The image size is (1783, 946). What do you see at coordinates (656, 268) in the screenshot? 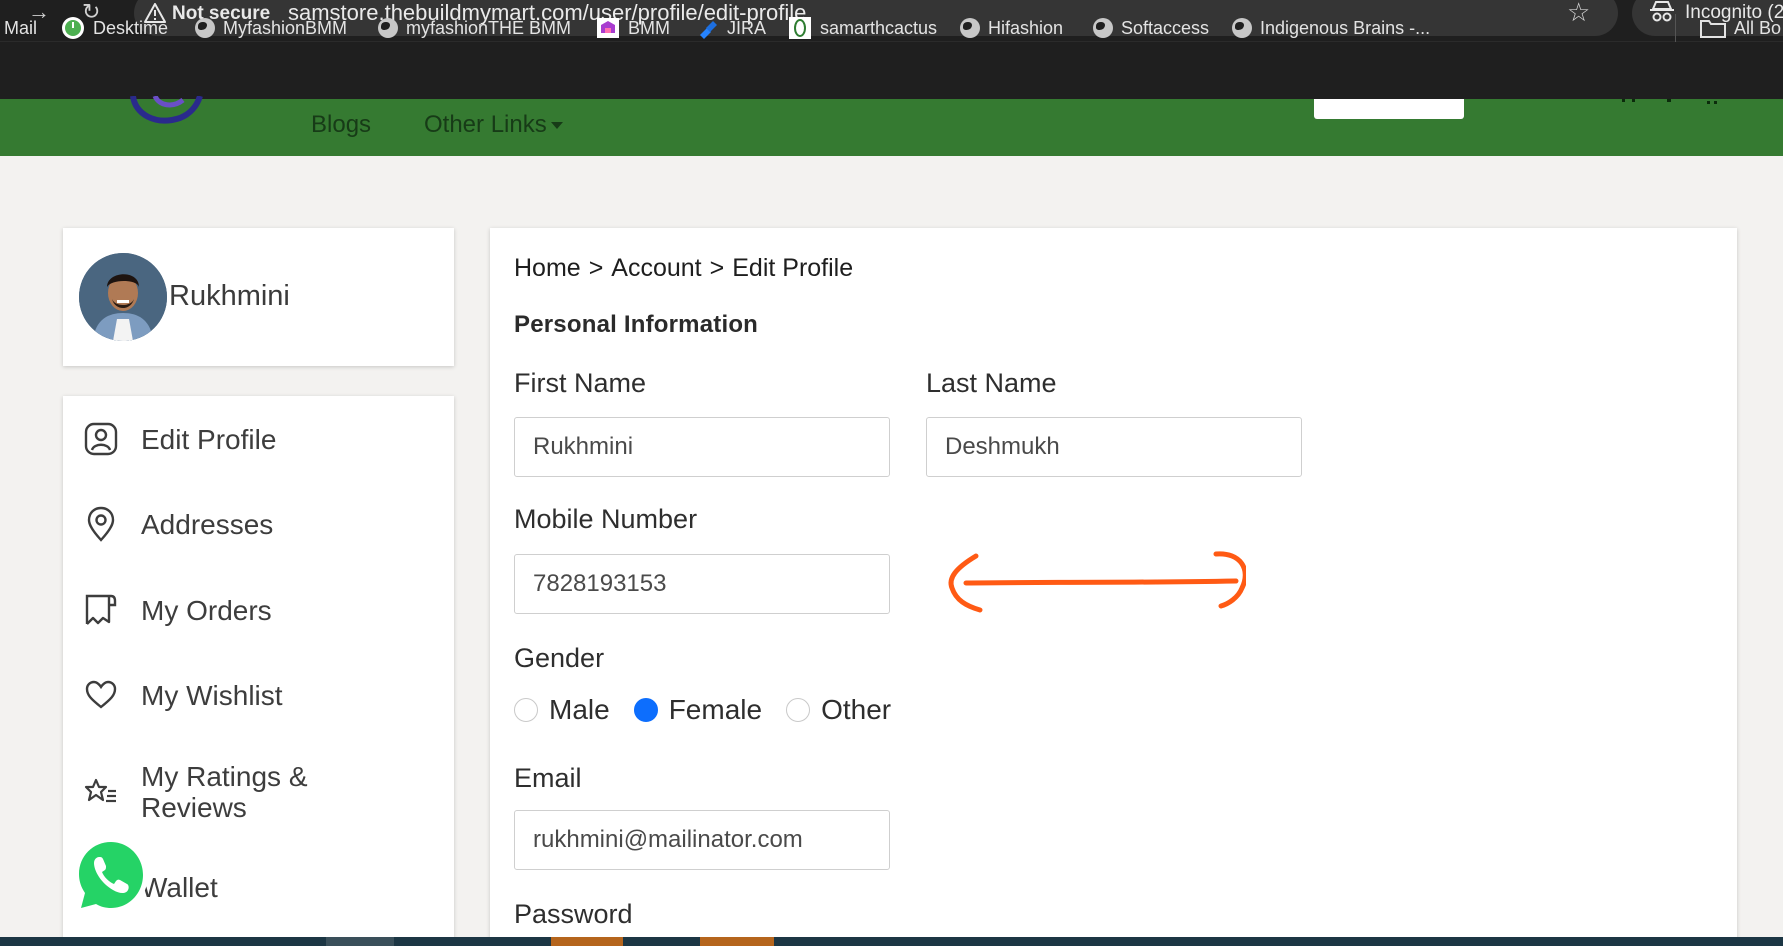
I see `breadcrumb-account: Account` at bounding box center [656, 268].